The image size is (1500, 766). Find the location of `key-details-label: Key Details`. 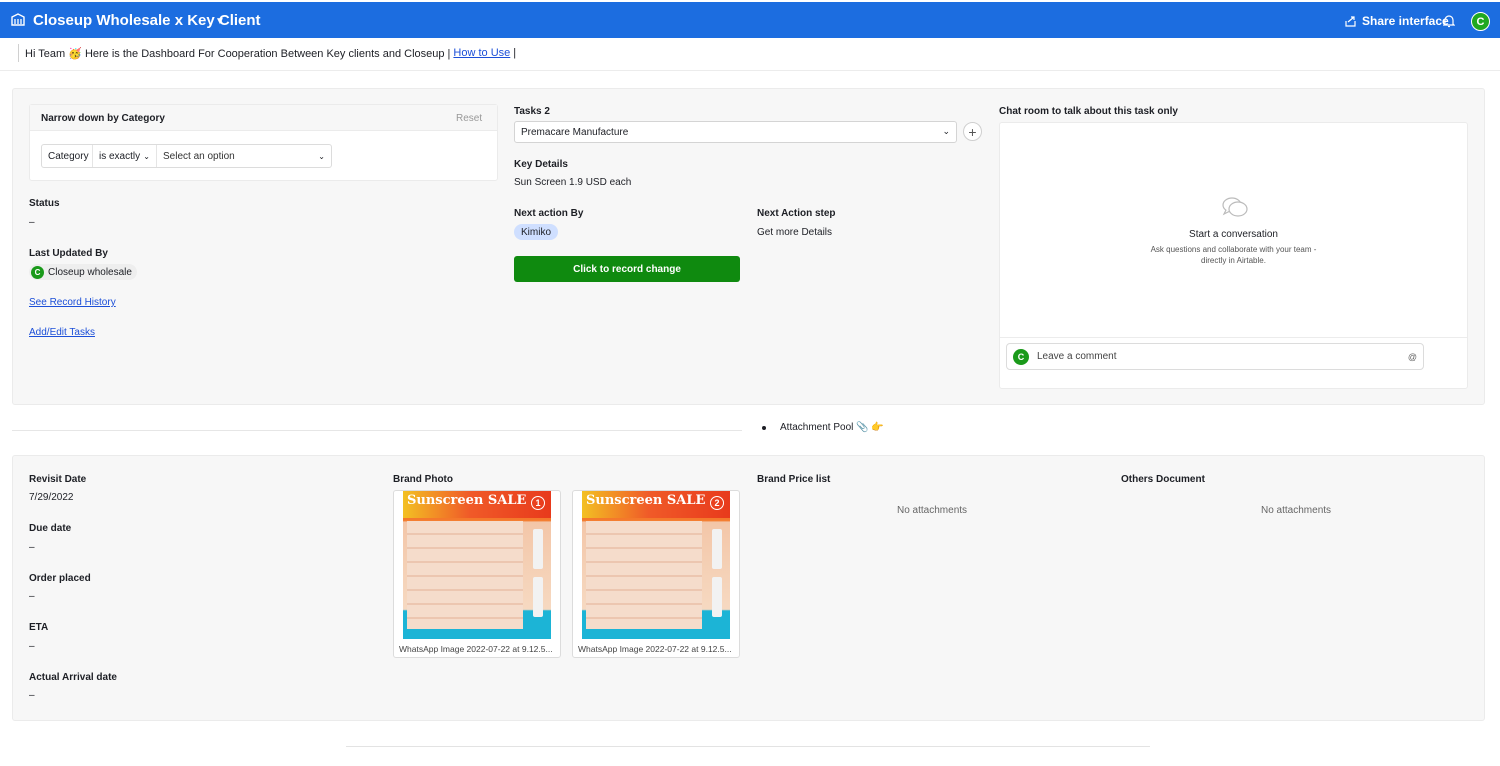

key-details-label: Key Details is located at coordinates (541, 164).